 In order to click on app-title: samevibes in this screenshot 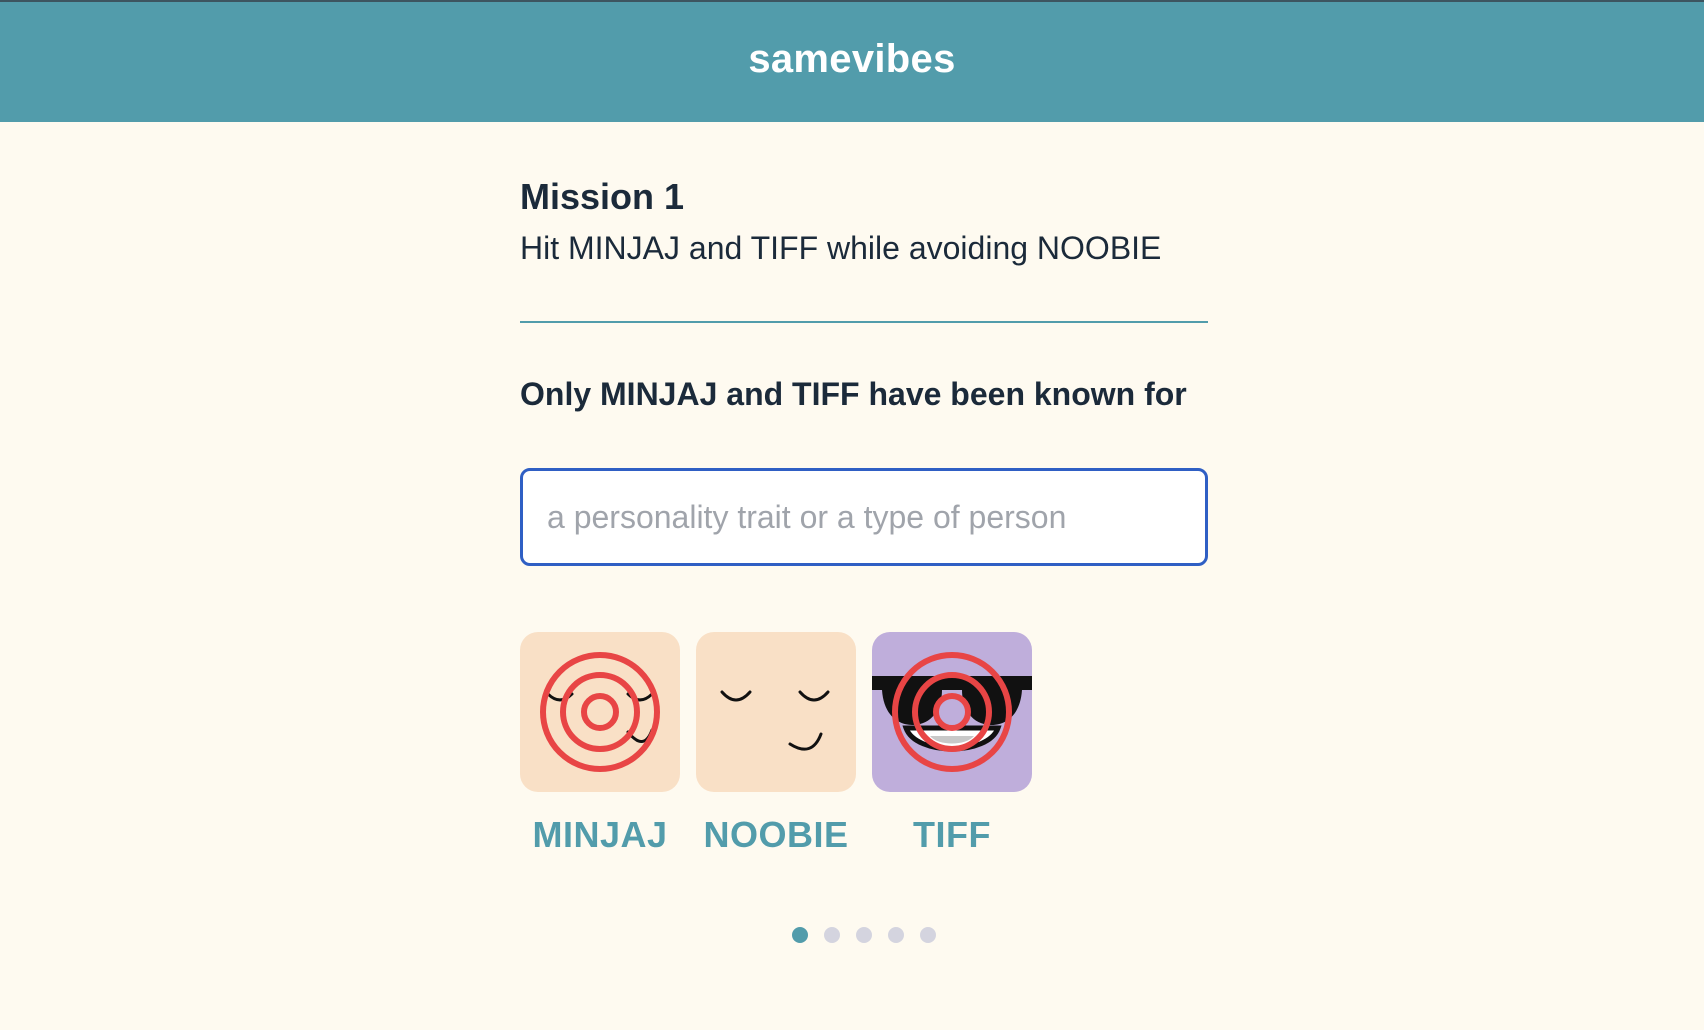, I will do `click(852, 58)`.